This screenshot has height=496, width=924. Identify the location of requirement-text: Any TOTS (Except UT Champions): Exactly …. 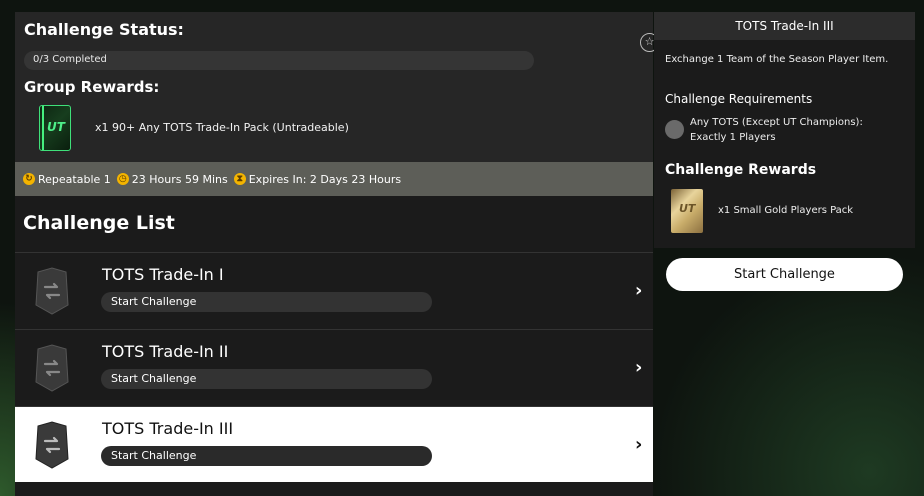
(776, 130).